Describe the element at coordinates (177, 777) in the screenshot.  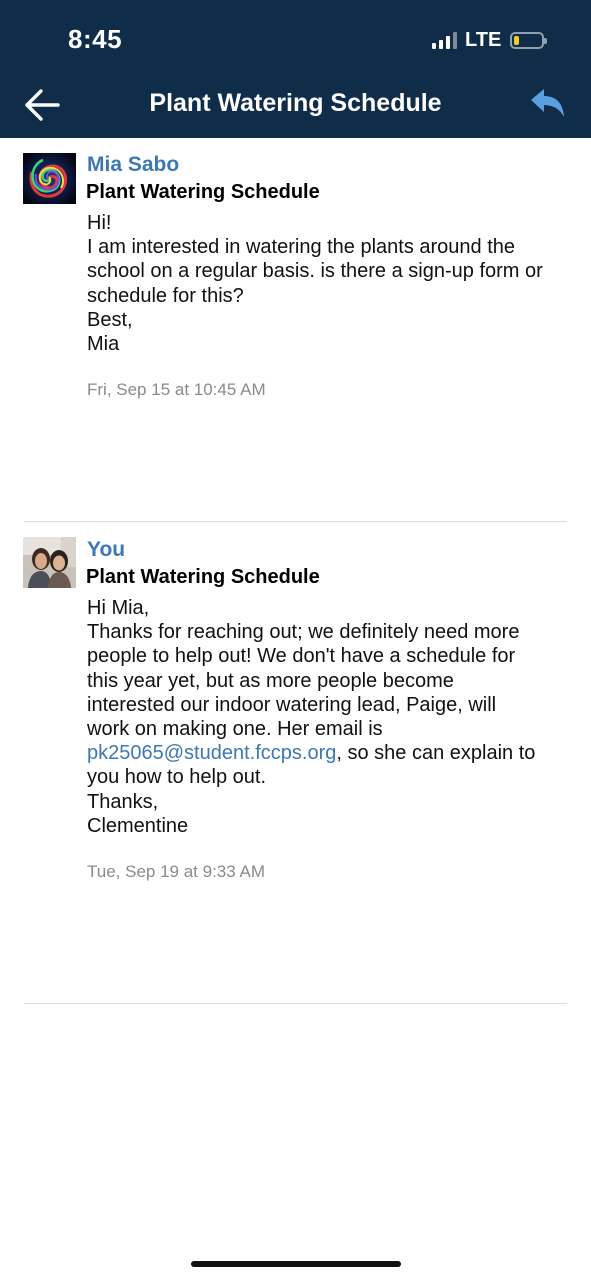
I see `body-line: you how to help out.` at that location.